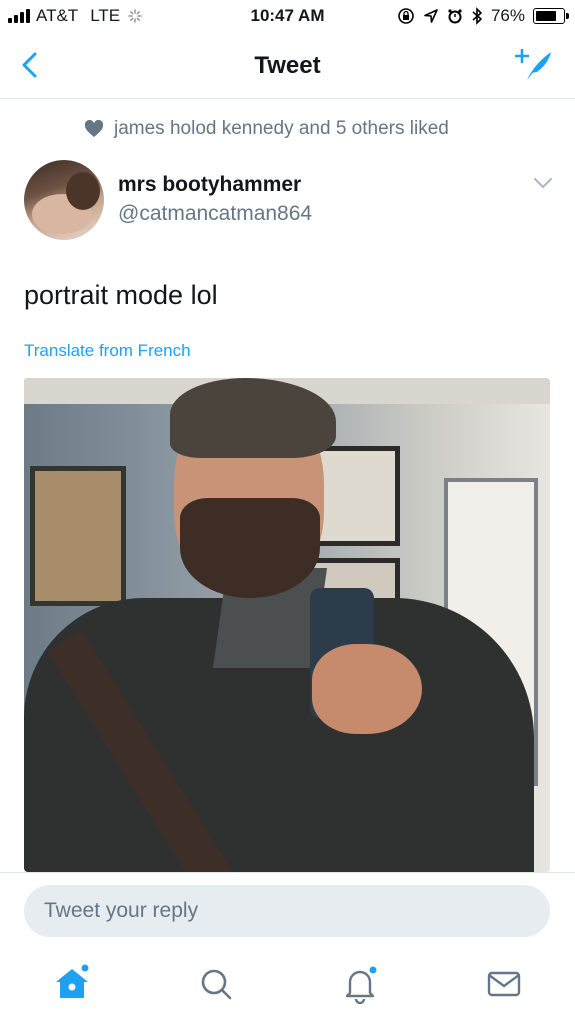 This screenshot has width=575, height=1025. Describe the element at coordinates (209, 185) in the screenshot. I see `display-name: mrs bootyhammer` at that location.